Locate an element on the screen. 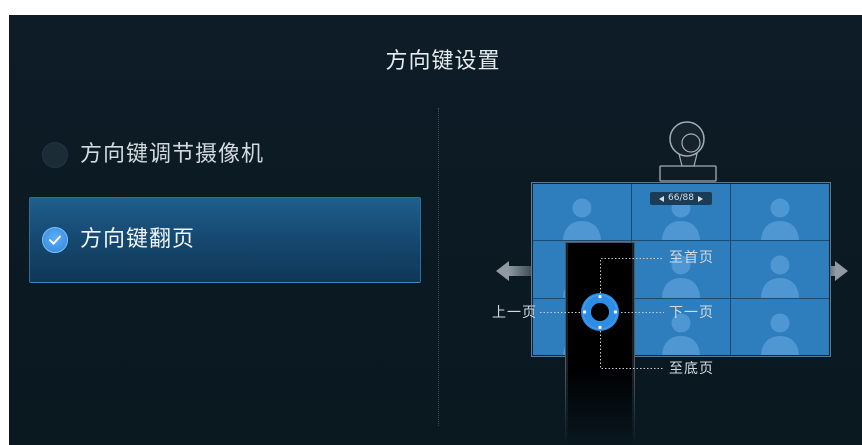 This screenshot has width=862, height=445. page-indicator: 66/88 is located at coordinates (681, 198).